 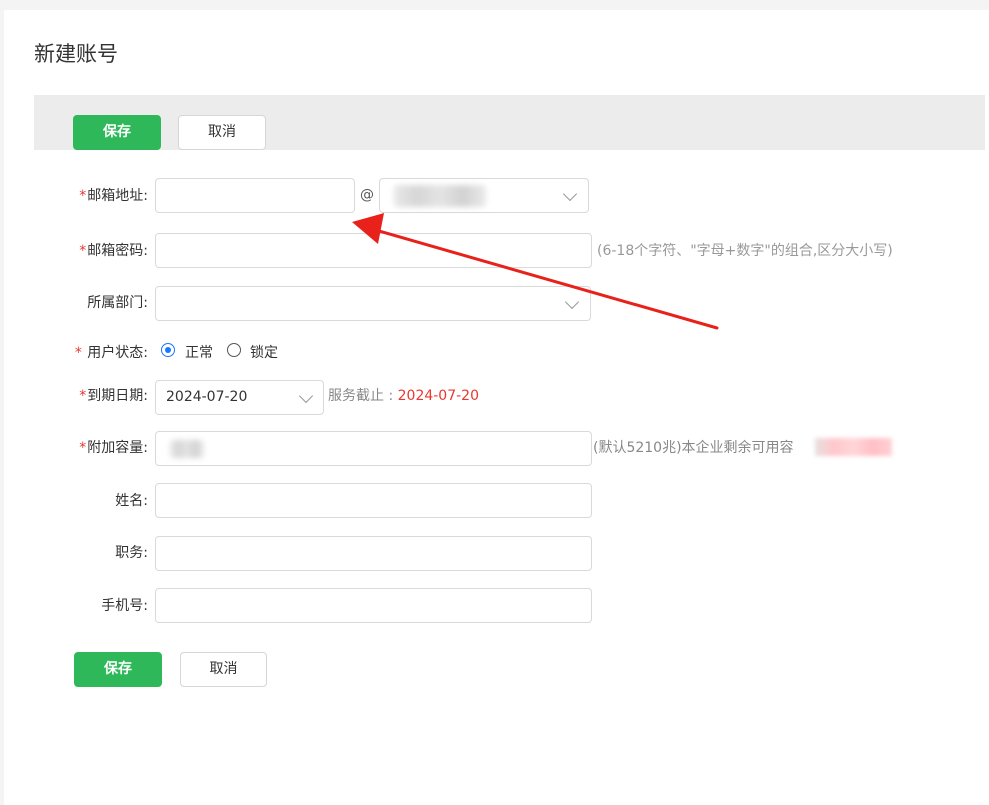 I want to click on password-hint: (6-18个字符、"字母+数字"的组合,区分大小写), so click(x=745, y=251).